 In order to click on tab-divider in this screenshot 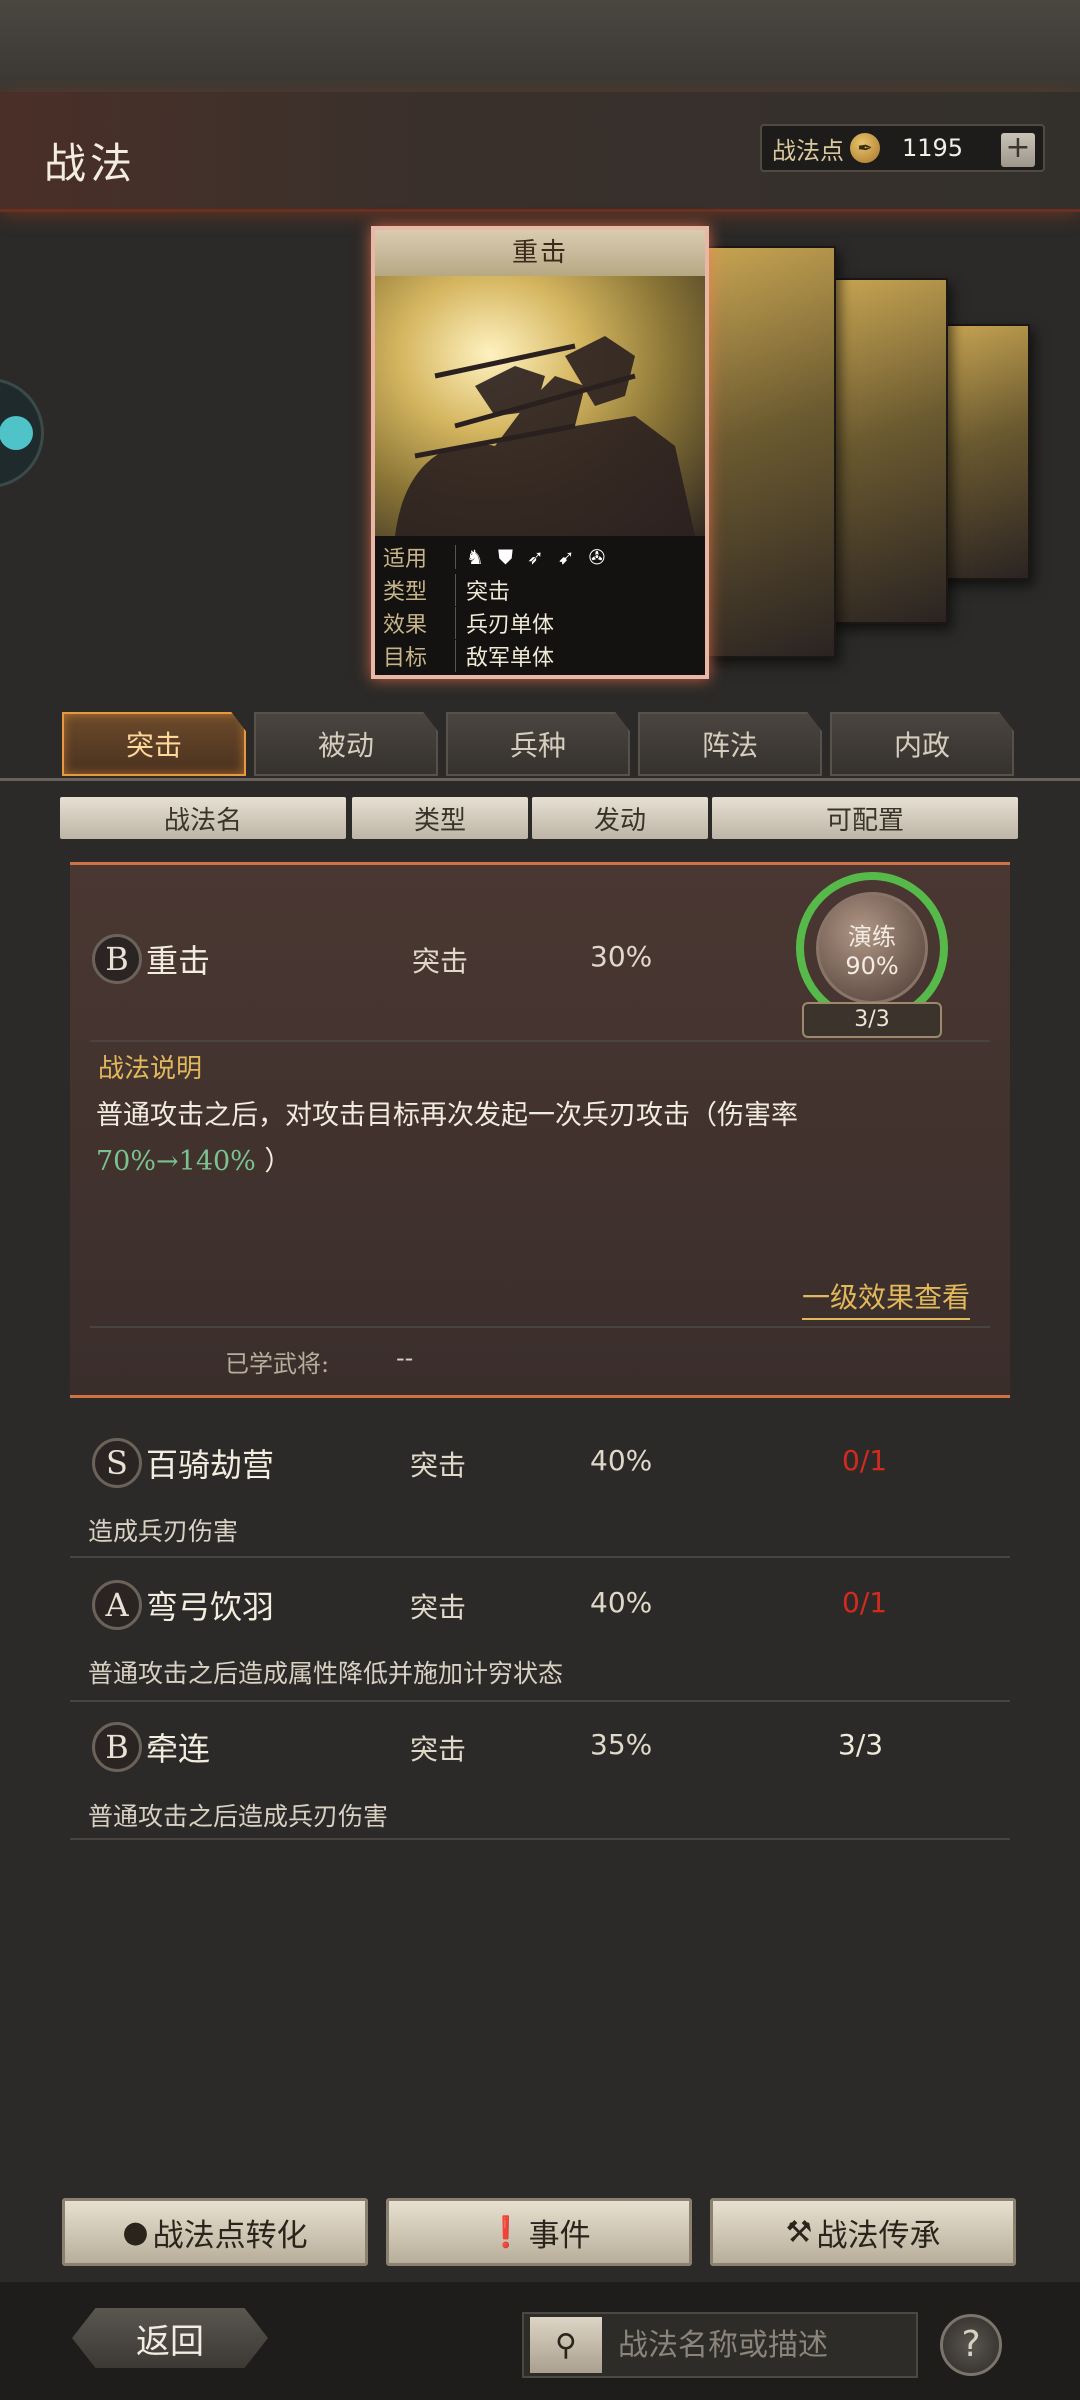, I will do `click(540, 779)`.